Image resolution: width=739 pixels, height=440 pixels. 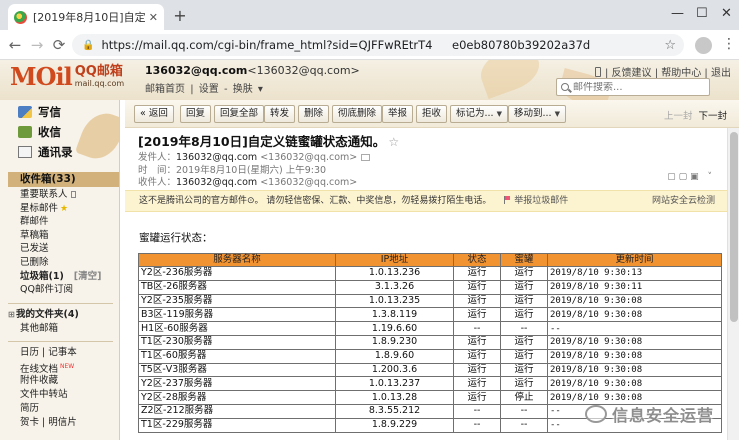 What do you see at coordinates (677, 13) in the screenshot?
I see `minimize-icon: —` at bounding box center [677, 13].